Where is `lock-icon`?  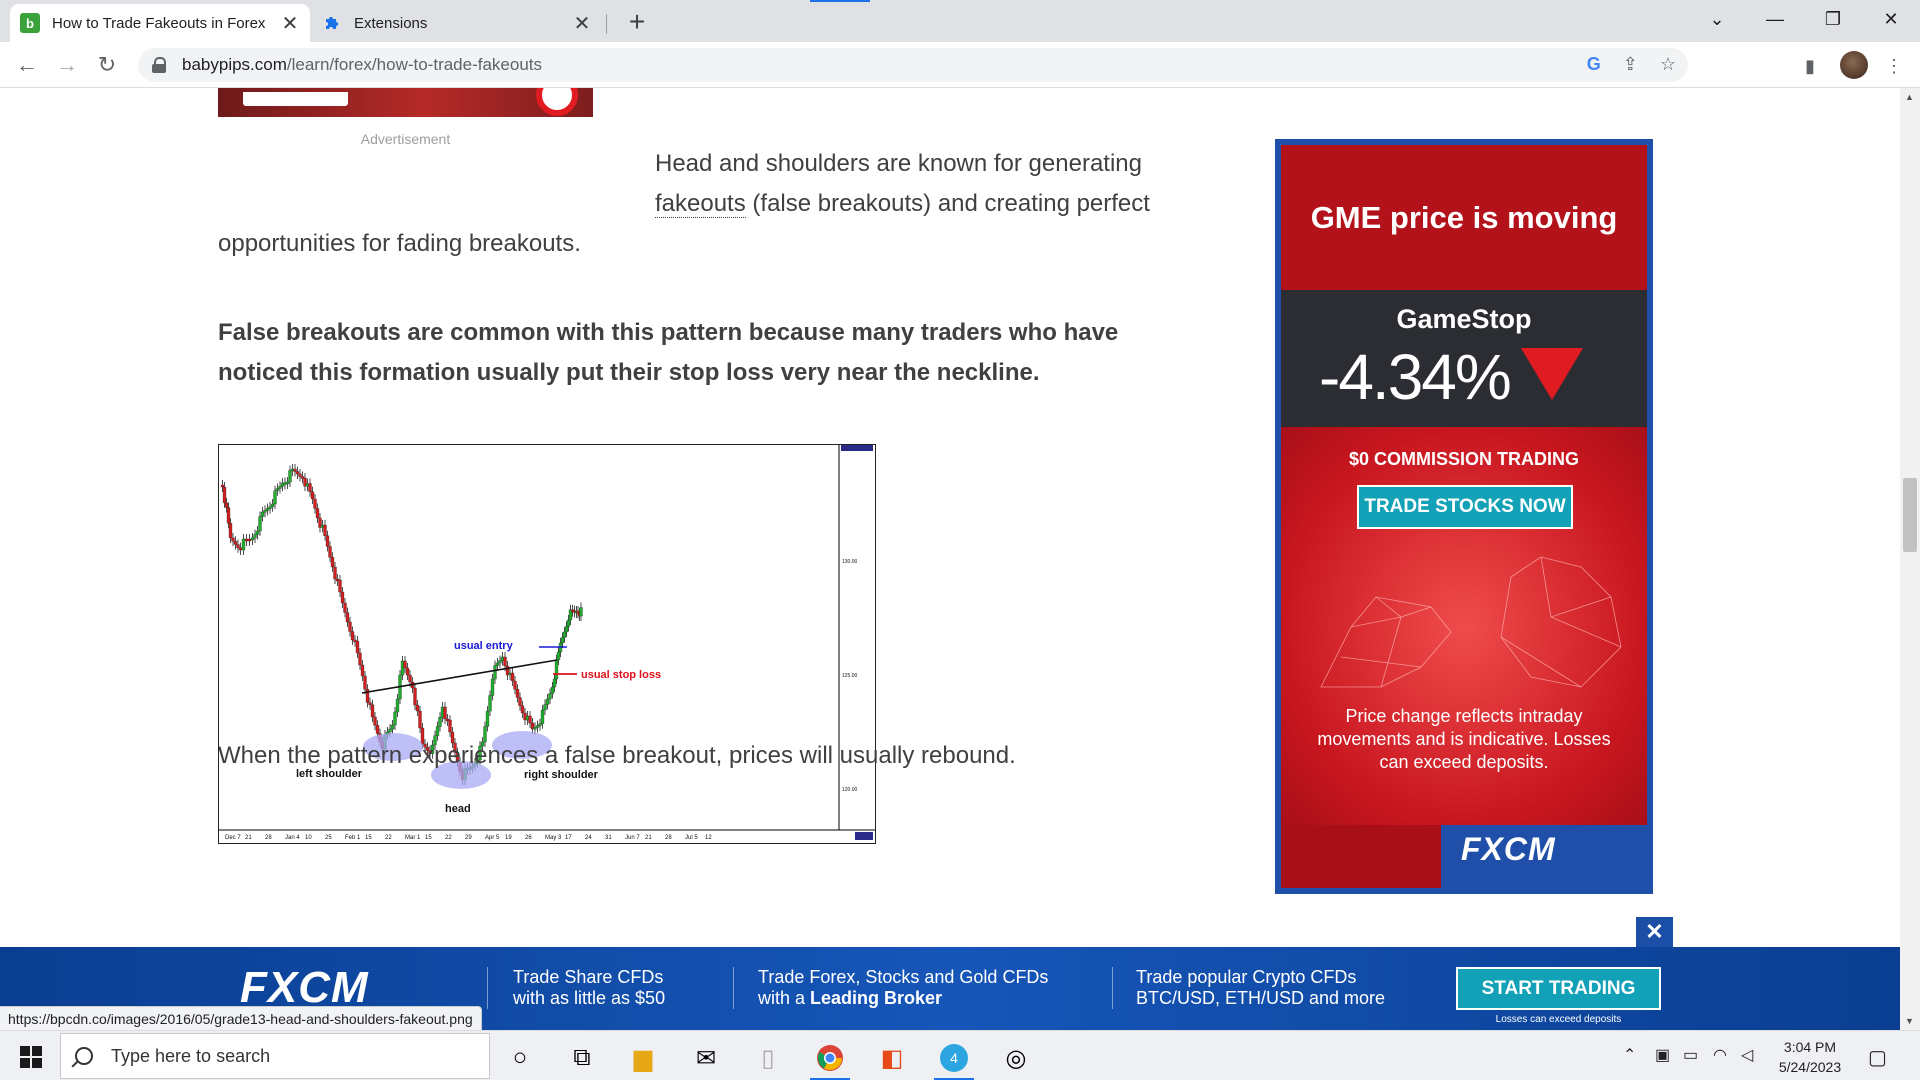
lock-icon is located at coordinates (159, 65).